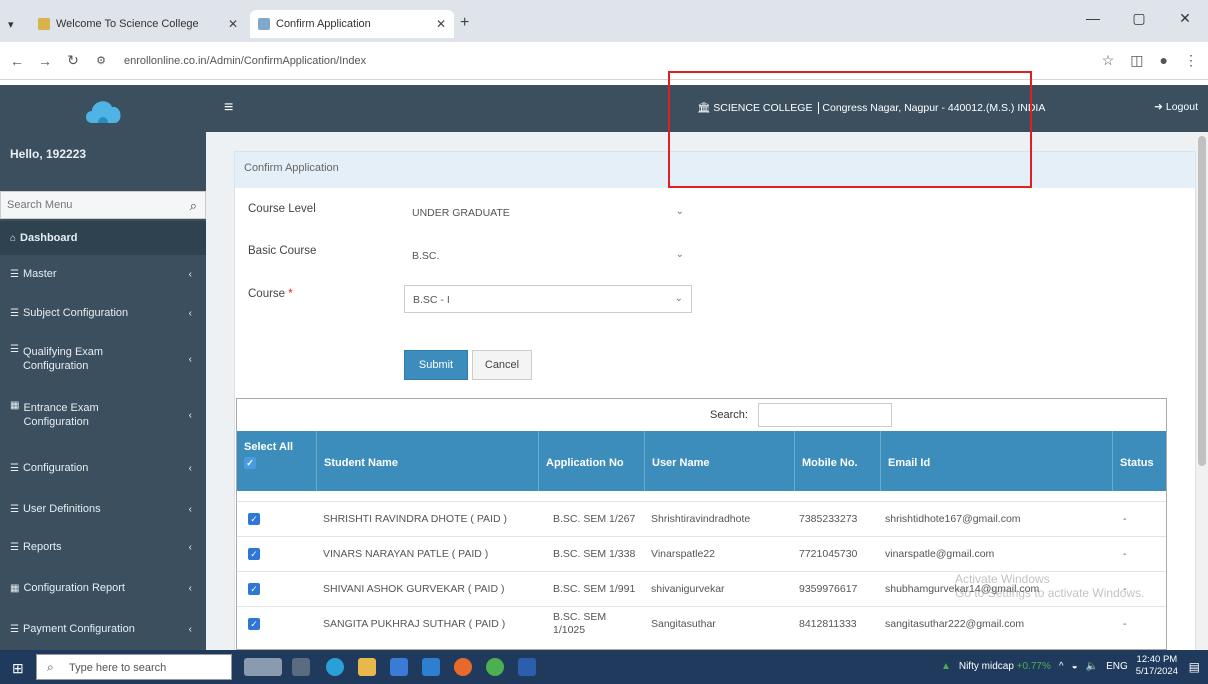 This screenshot has width=1208, height=684. What do you see at coordinates (1176, 107) in the screenshot?
I see `logout-button: ➜ Logout` at bounding box center [1176, 107].